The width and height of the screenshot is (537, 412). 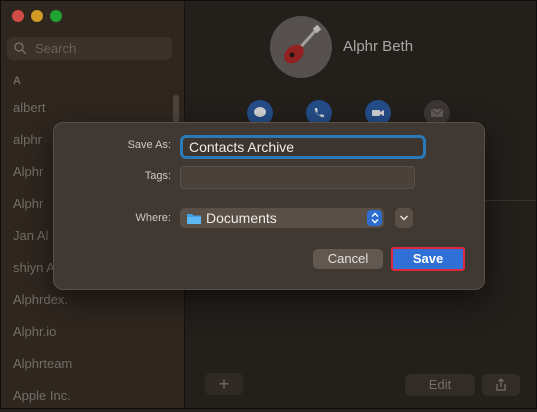 I want to click on tags-input, so click(x=297, y=177).